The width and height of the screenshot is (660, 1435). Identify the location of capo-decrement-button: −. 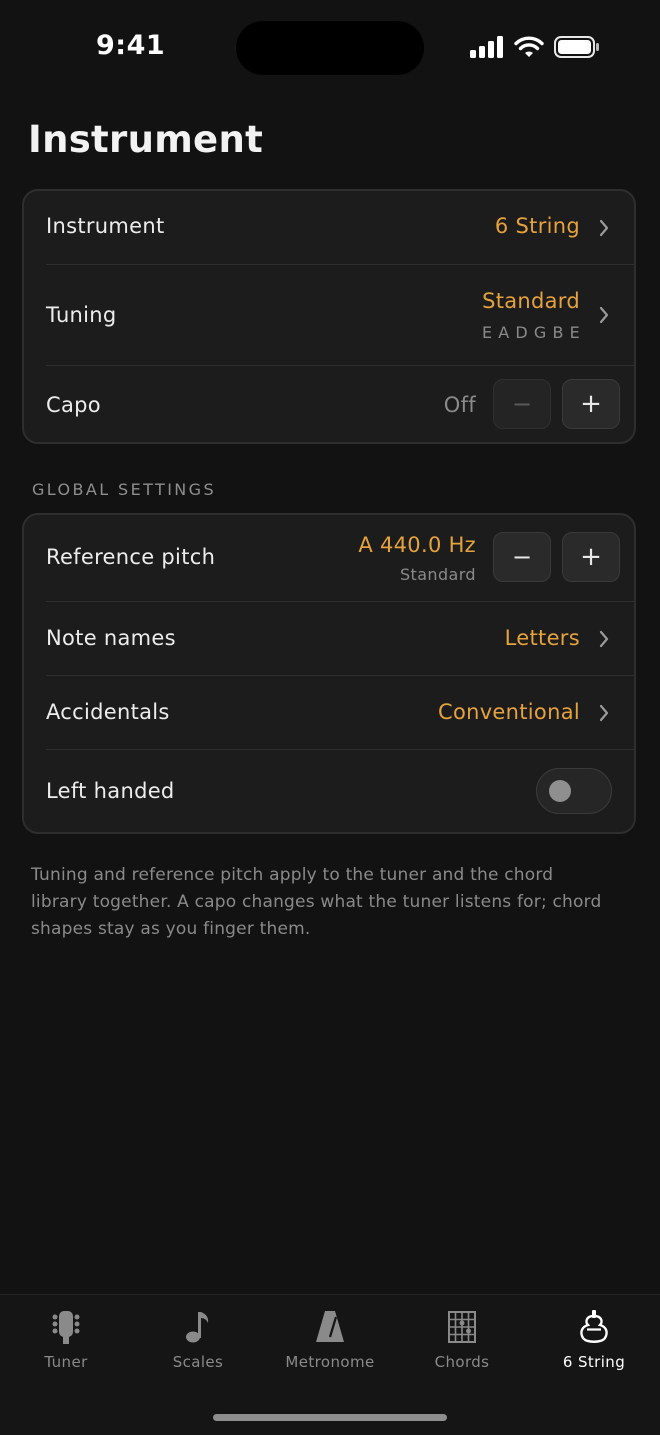
(522, 404).